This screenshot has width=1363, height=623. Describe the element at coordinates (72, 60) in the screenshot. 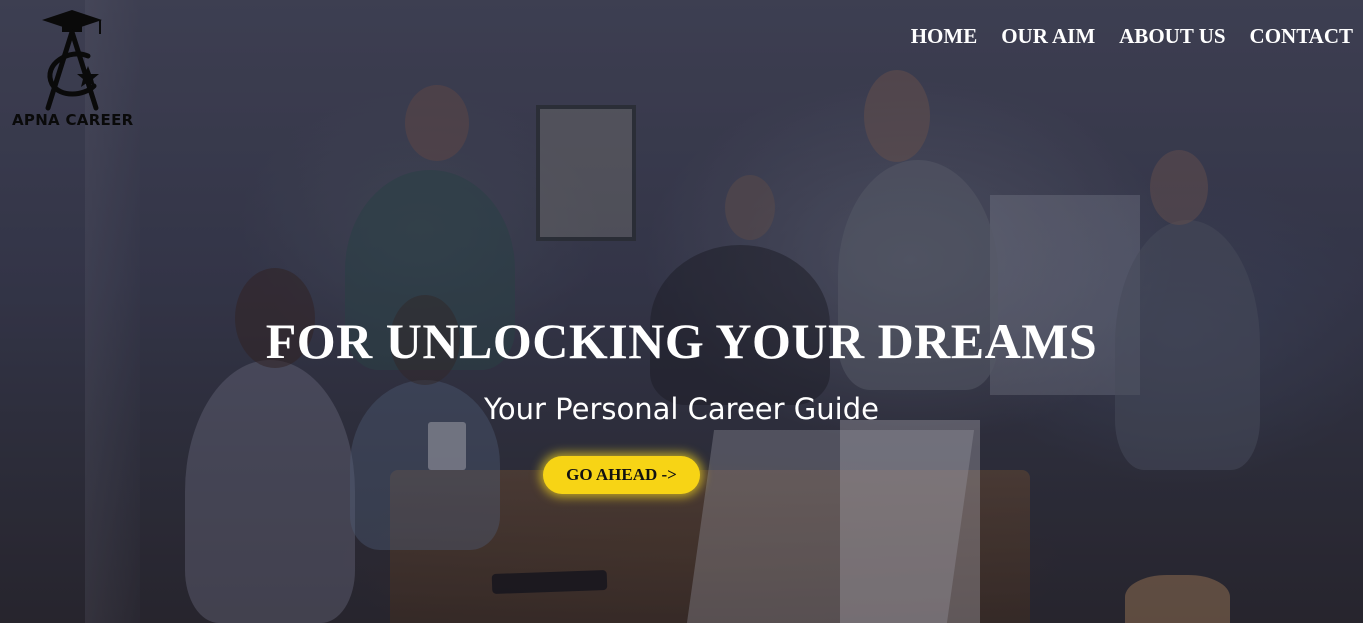

I see `graduation-cap-compass-star-icon` at that location.